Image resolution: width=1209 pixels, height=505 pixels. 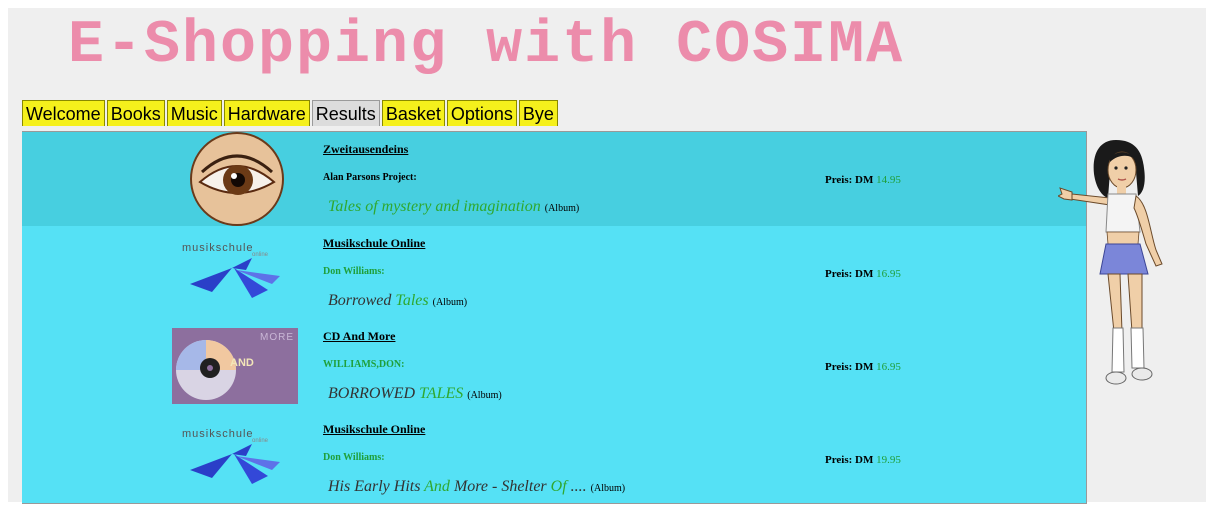 What do you see at coordinates (481, 113) in the screenshot?
I see `tab-options: Options` at bounding box center [481, 113].